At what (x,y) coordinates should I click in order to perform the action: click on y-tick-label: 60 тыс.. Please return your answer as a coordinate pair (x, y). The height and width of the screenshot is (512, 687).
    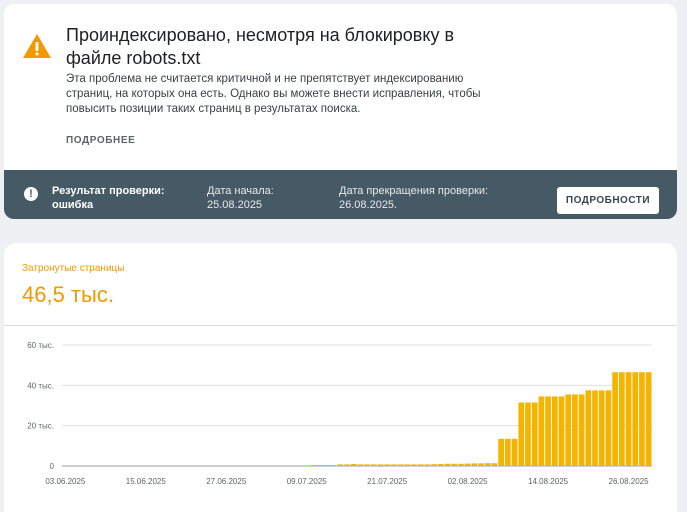
    Looking at the image, I should click on (40, 345).